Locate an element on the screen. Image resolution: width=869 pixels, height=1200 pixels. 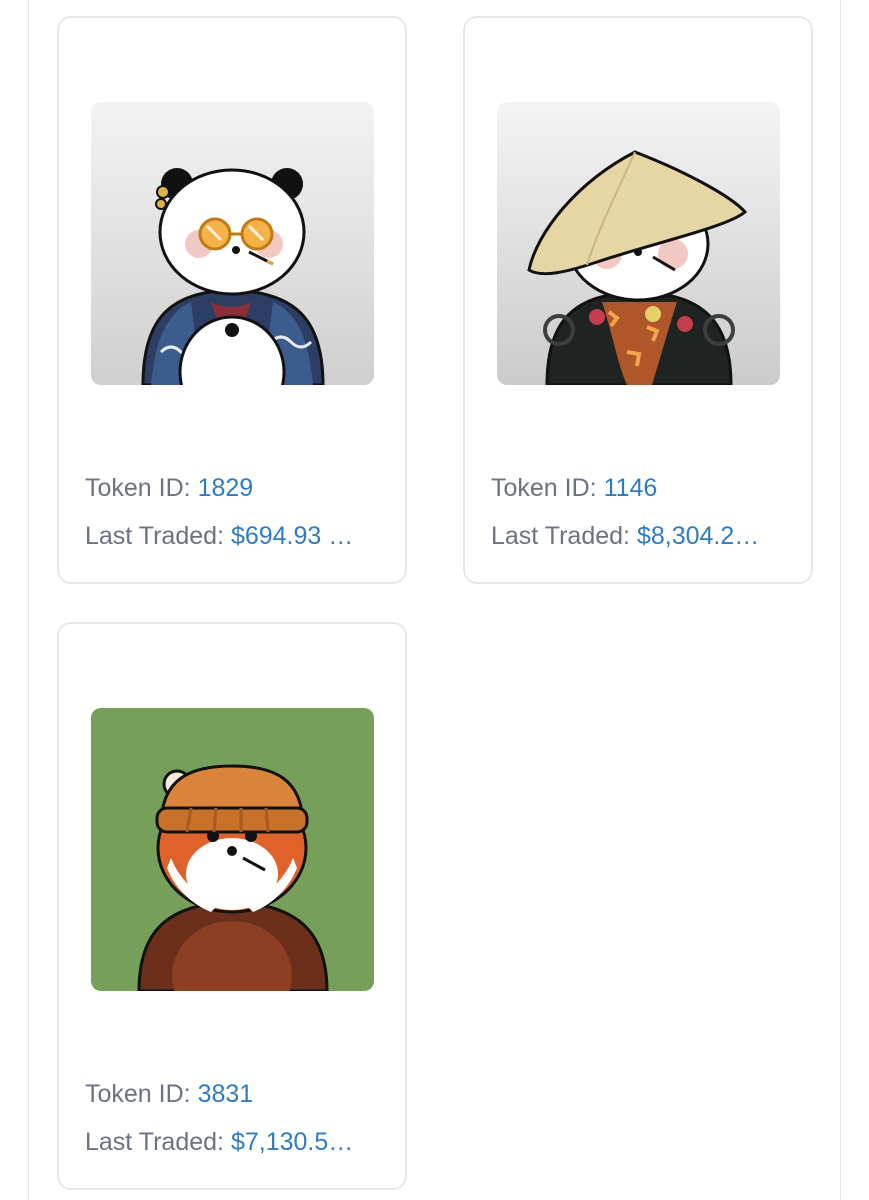
panda-straw-hat-illustration is located at coordinates (638, 243).